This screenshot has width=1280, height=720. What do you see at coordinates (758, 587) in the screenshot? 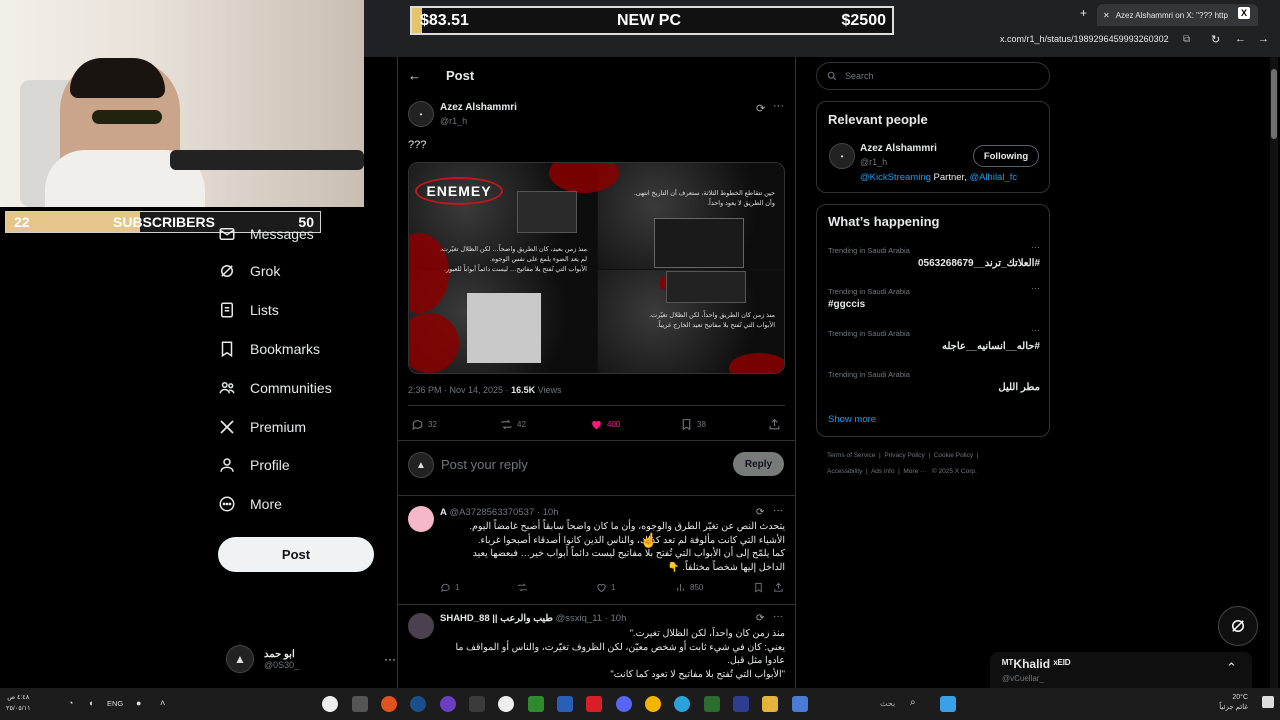
I see `bookmark-action` at bounding box center [758, 587].